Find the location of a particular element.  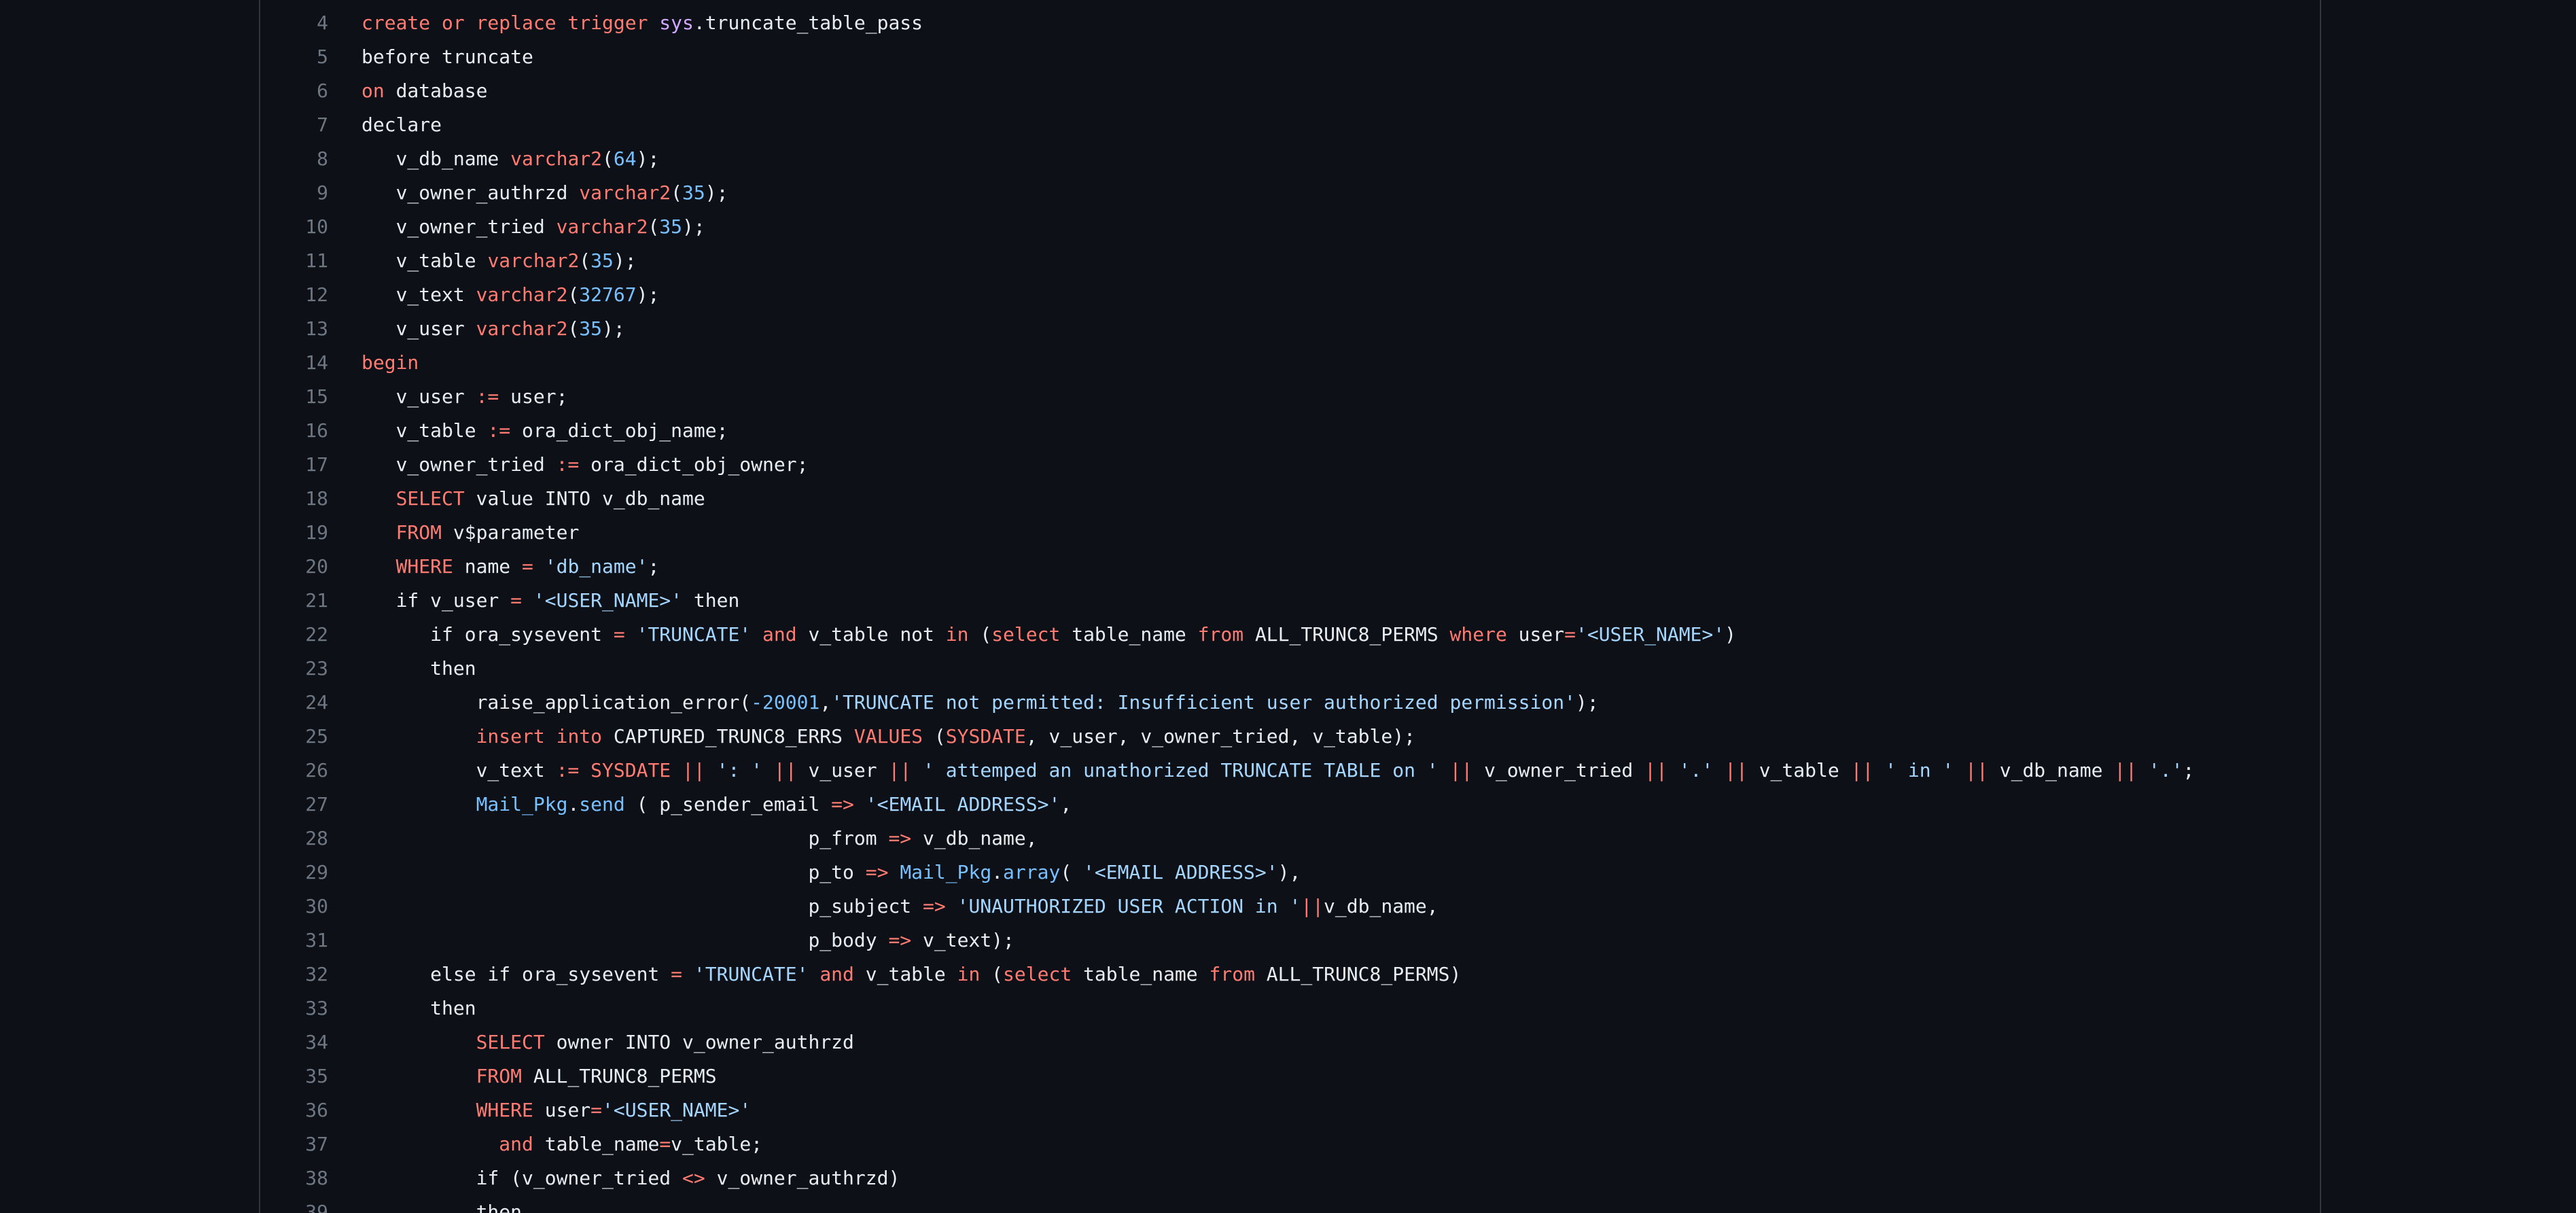

line-code: p_body => v_text); is located at coordinates (687, 940).